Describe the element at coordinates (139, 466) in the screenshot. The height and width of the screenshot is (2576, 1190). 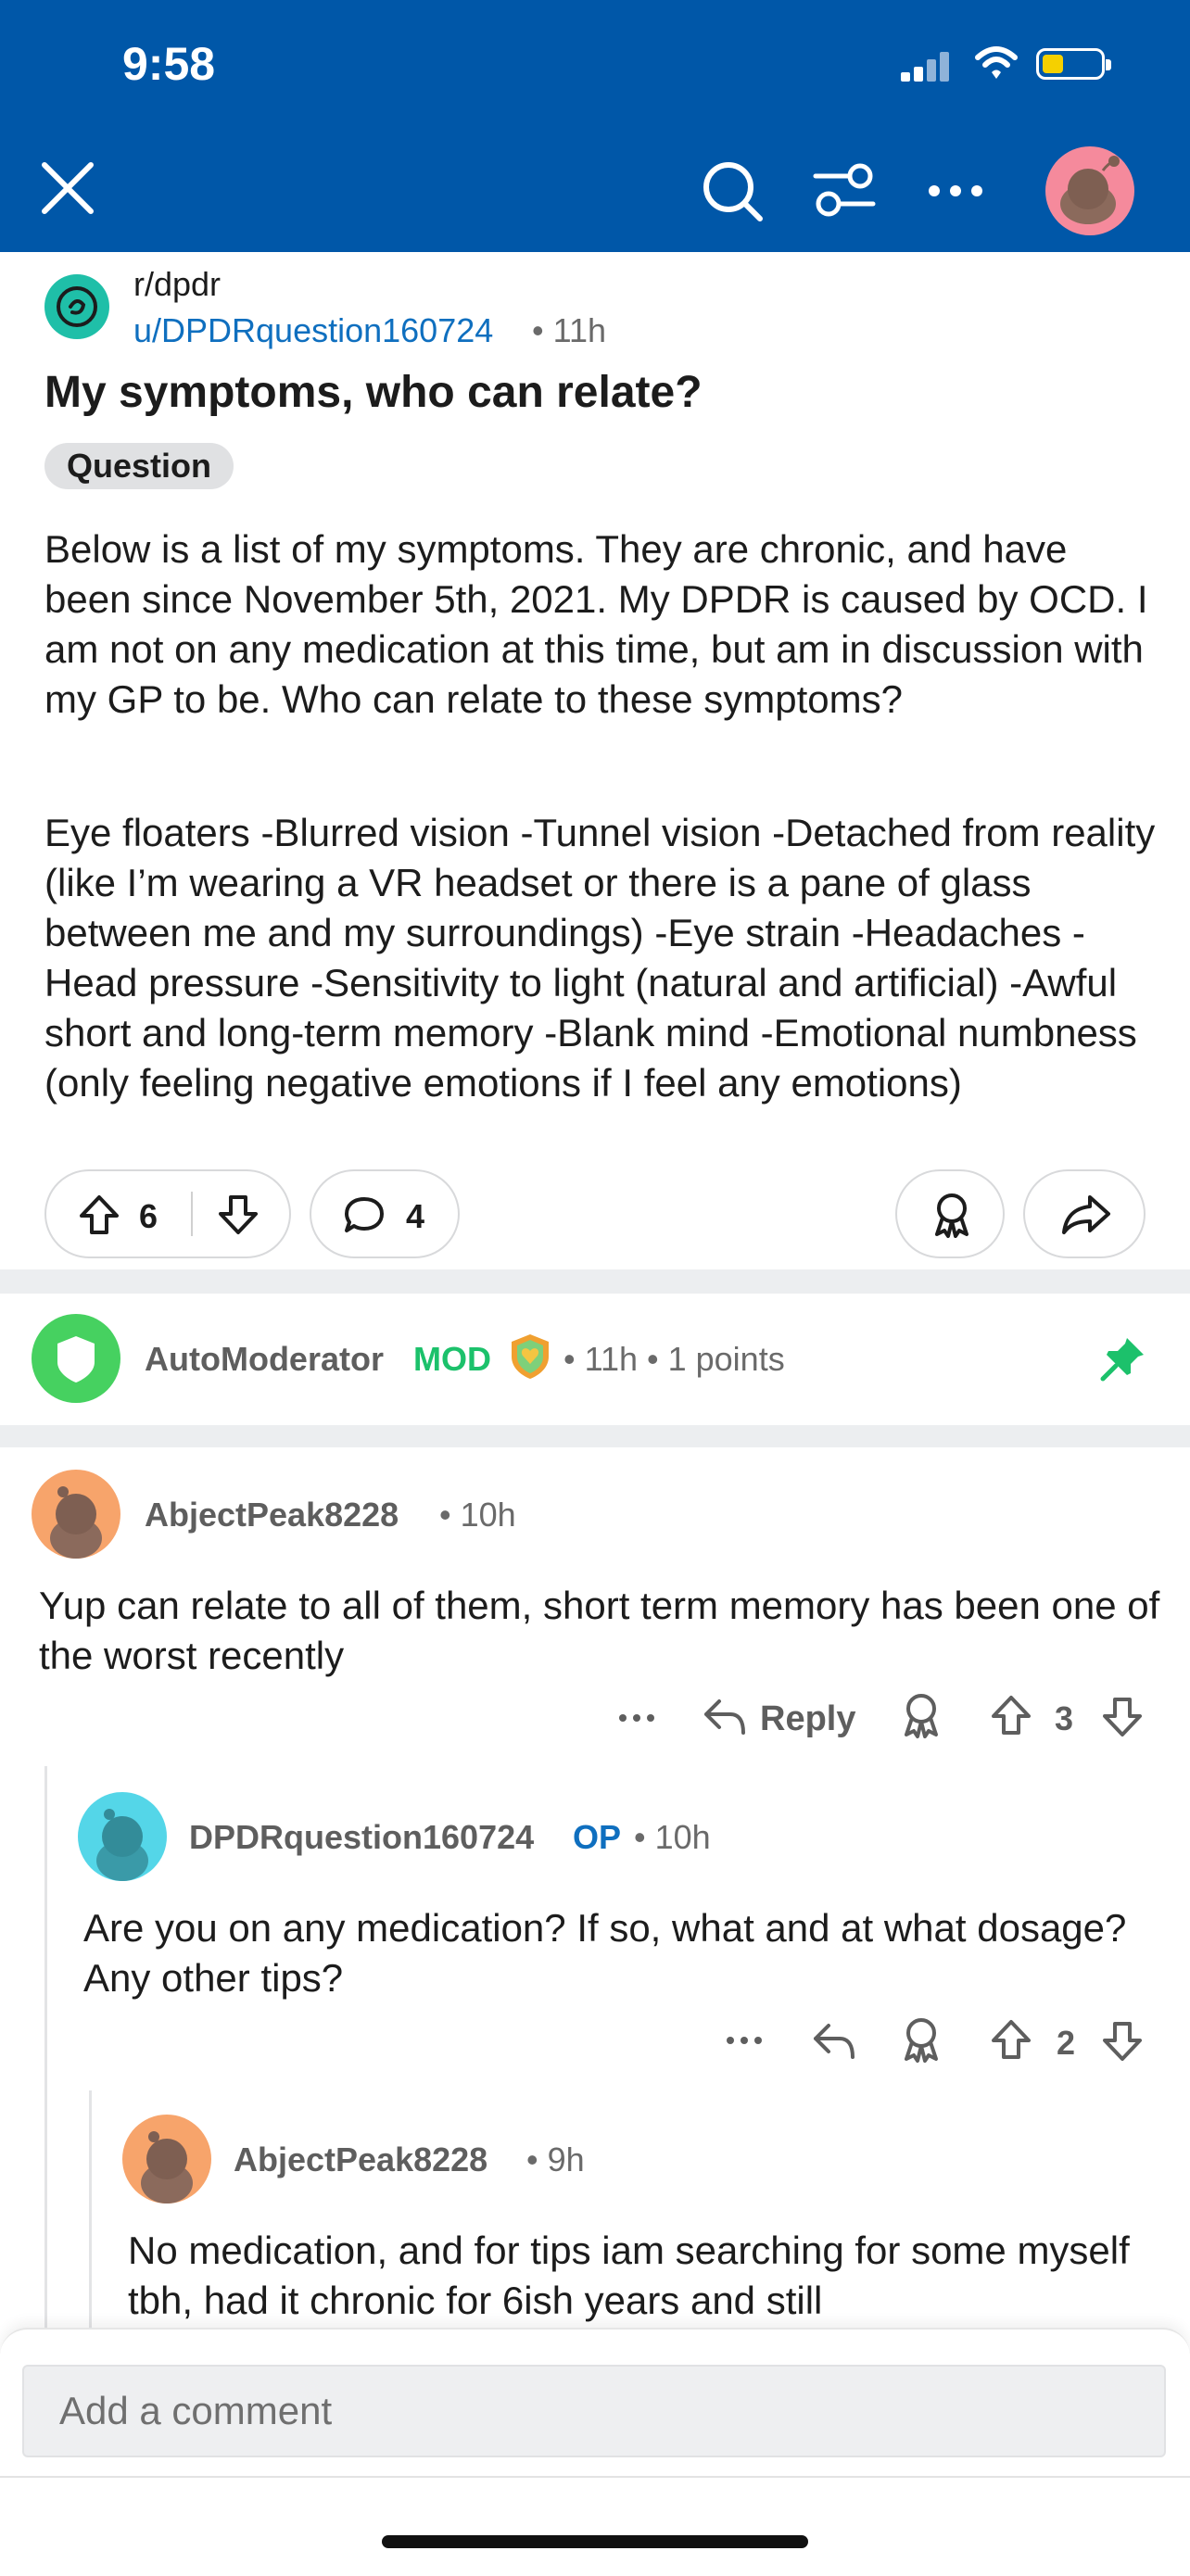
I see `post-flair: Question` at that location.